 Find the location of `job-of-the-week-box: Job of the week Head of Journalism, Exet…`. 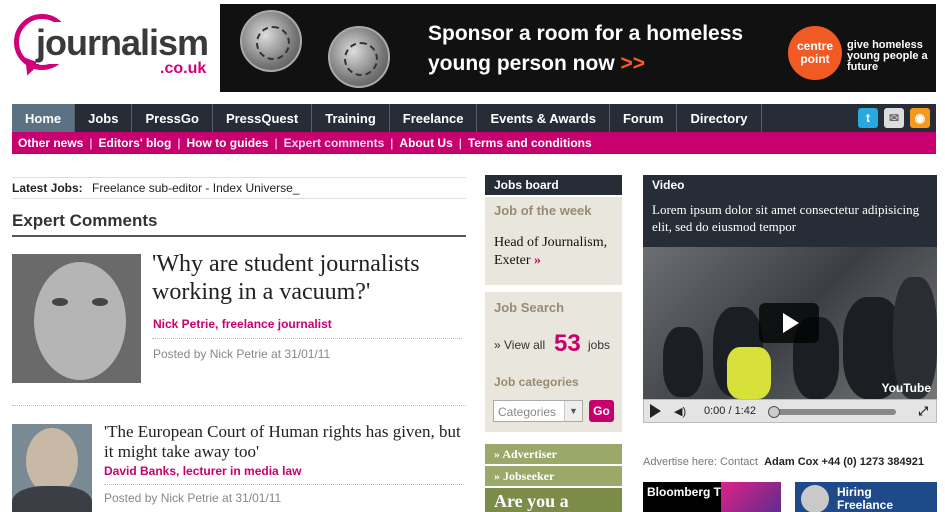

job-of-the-week-box: Job of the week Head of Journalism, Exet… is located at coordinates (553, 241).